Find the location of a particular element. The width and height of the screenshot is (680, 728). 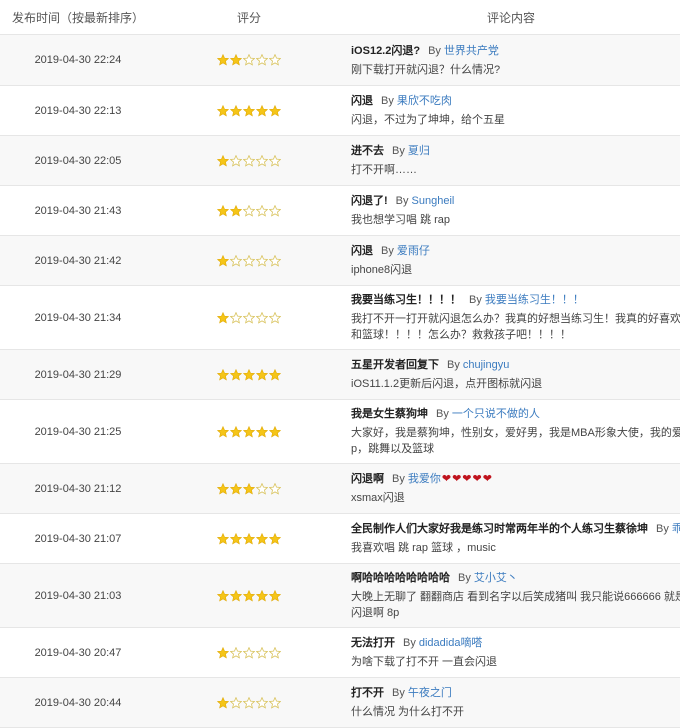

review-author-link: 乖哉哉 is located at coordinates (676, 529).